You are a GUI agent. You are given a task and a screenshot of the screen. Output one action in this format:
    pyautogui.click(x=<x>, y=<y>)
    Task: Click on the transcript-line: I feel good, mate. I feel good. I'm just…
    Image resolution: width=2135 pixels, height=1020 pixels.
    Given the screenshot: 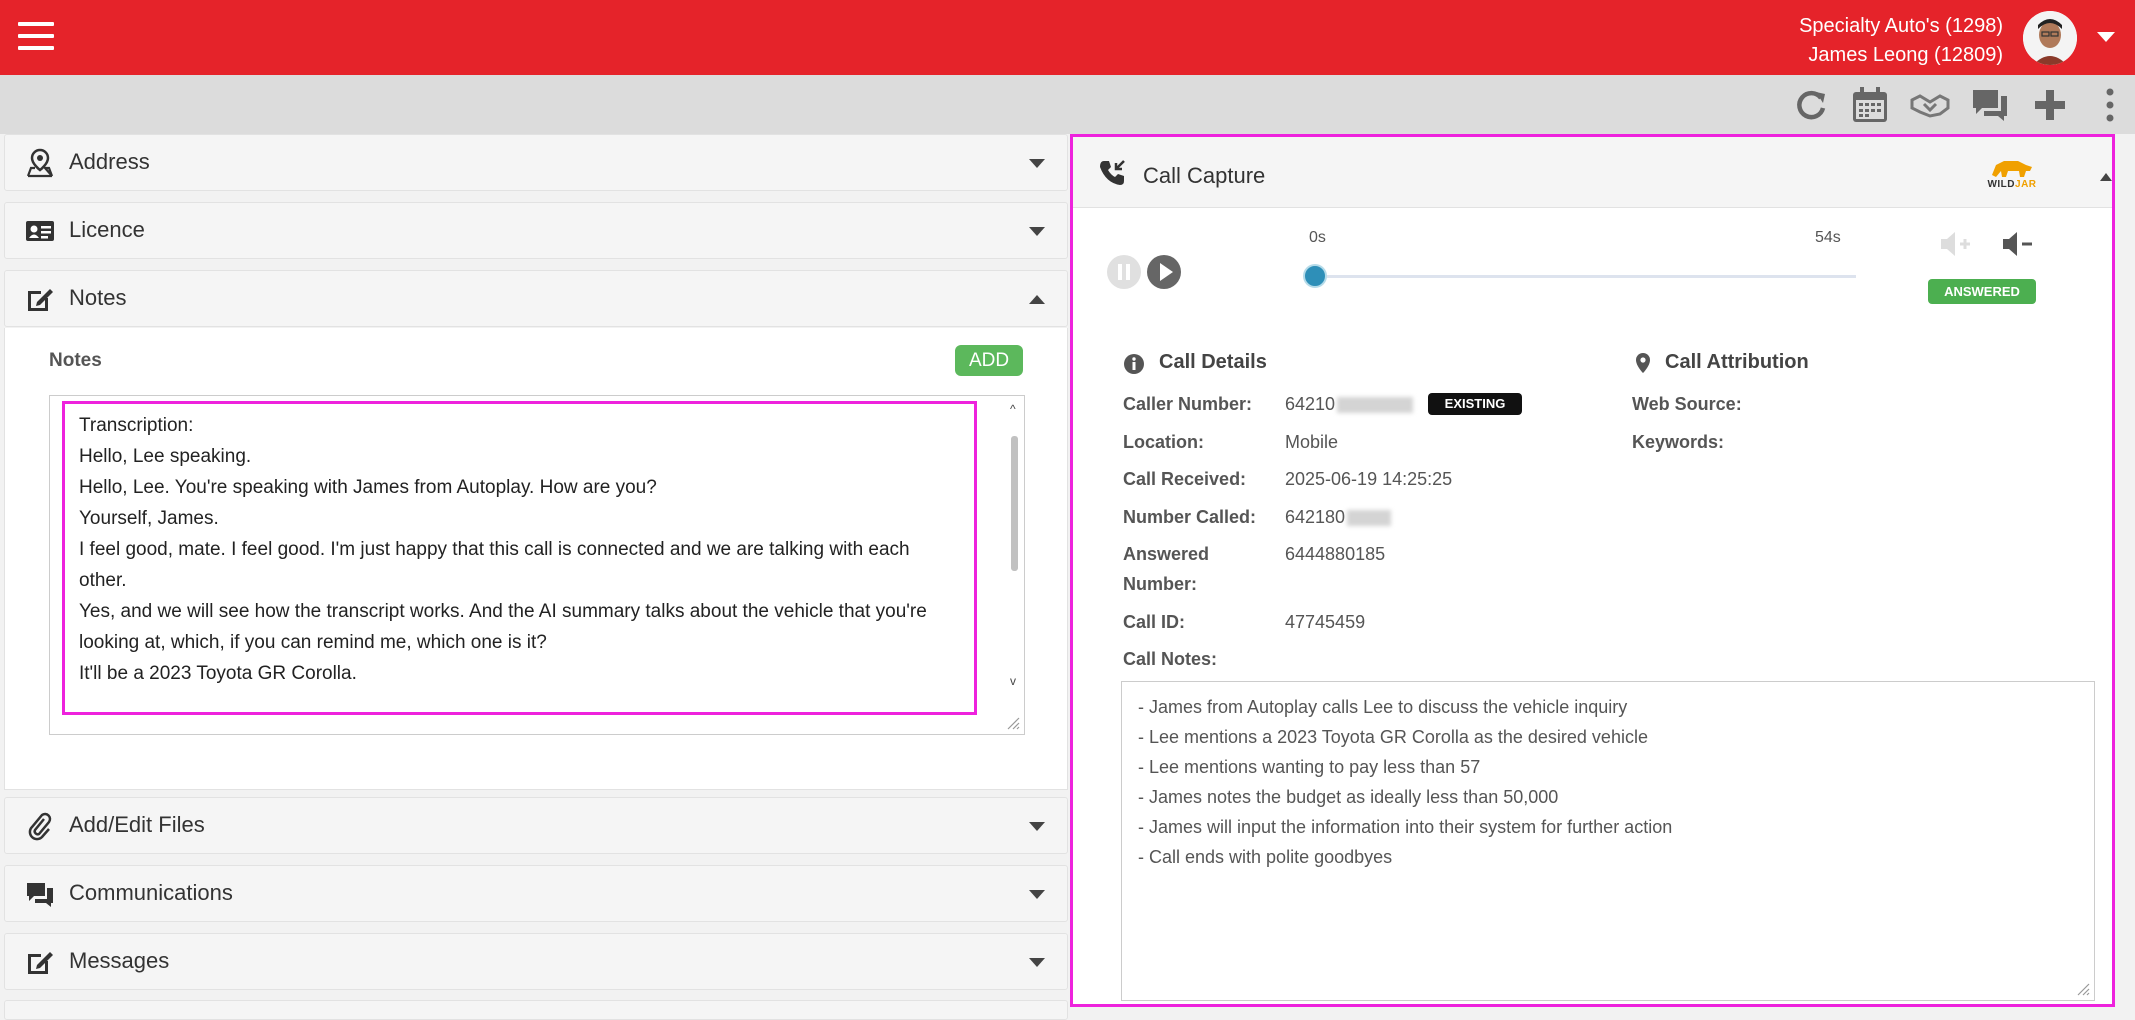 What is the action you would take?
    pyautogui.click(x=494, y=565)
    